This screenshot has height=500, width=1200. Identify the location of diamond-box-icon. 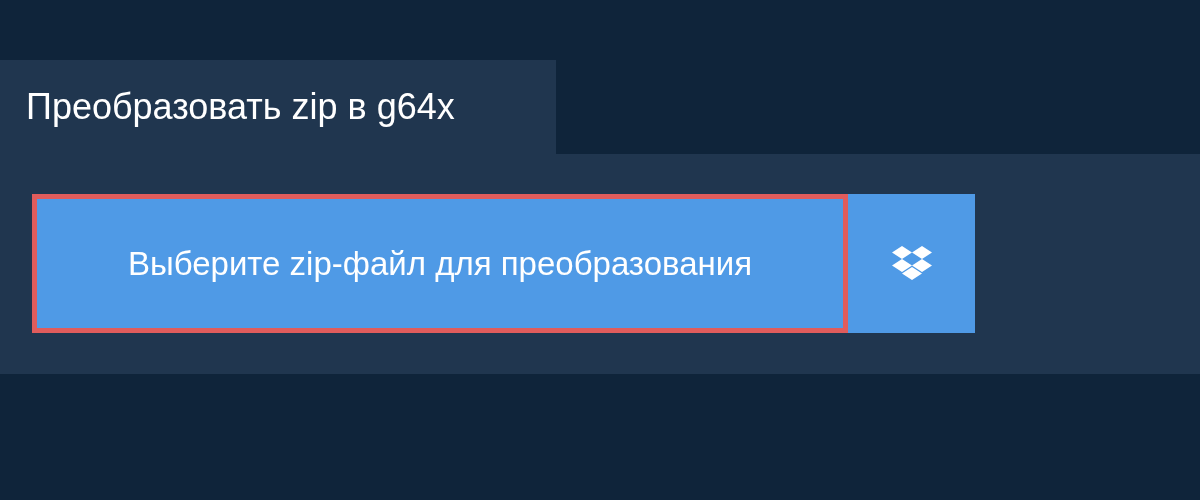
(911, 263).